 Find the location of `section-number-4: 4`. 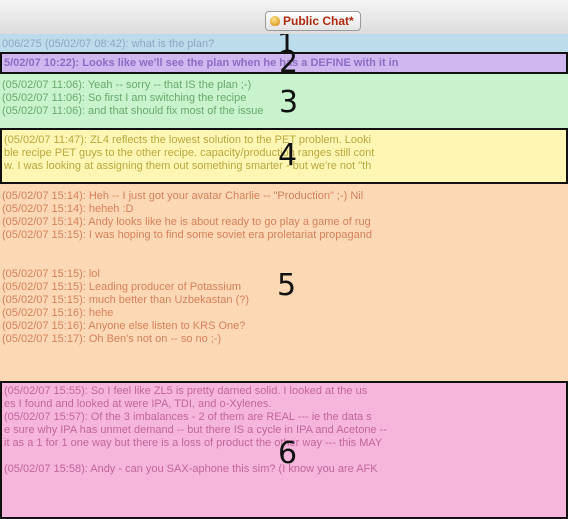

section-number-4: 4 is located at coordinates (288, 155).